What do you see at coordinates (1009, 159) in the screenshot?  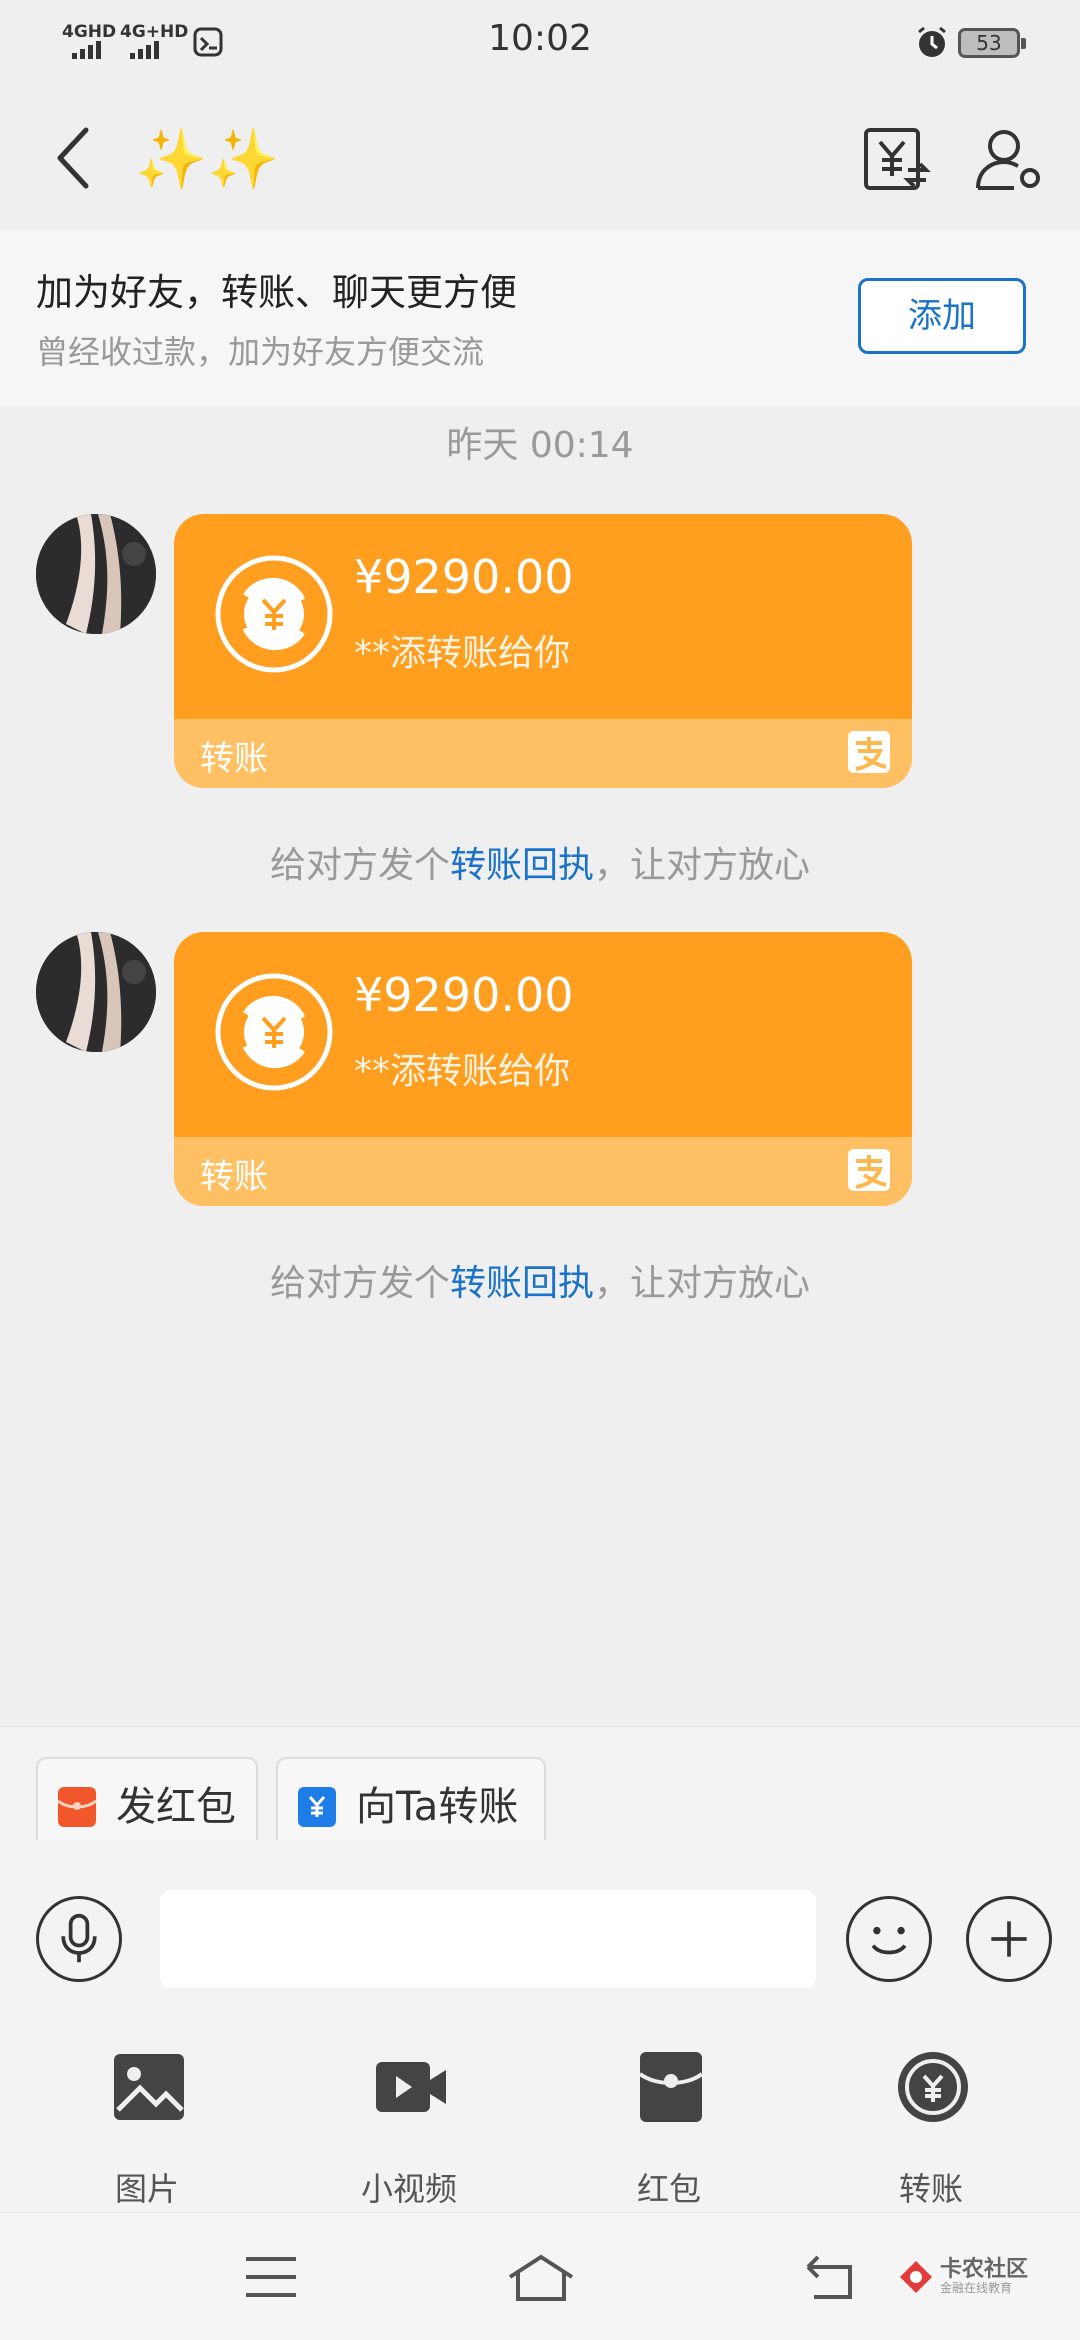 I see `profile-settings-icon` at bounding box center [1009, 159].